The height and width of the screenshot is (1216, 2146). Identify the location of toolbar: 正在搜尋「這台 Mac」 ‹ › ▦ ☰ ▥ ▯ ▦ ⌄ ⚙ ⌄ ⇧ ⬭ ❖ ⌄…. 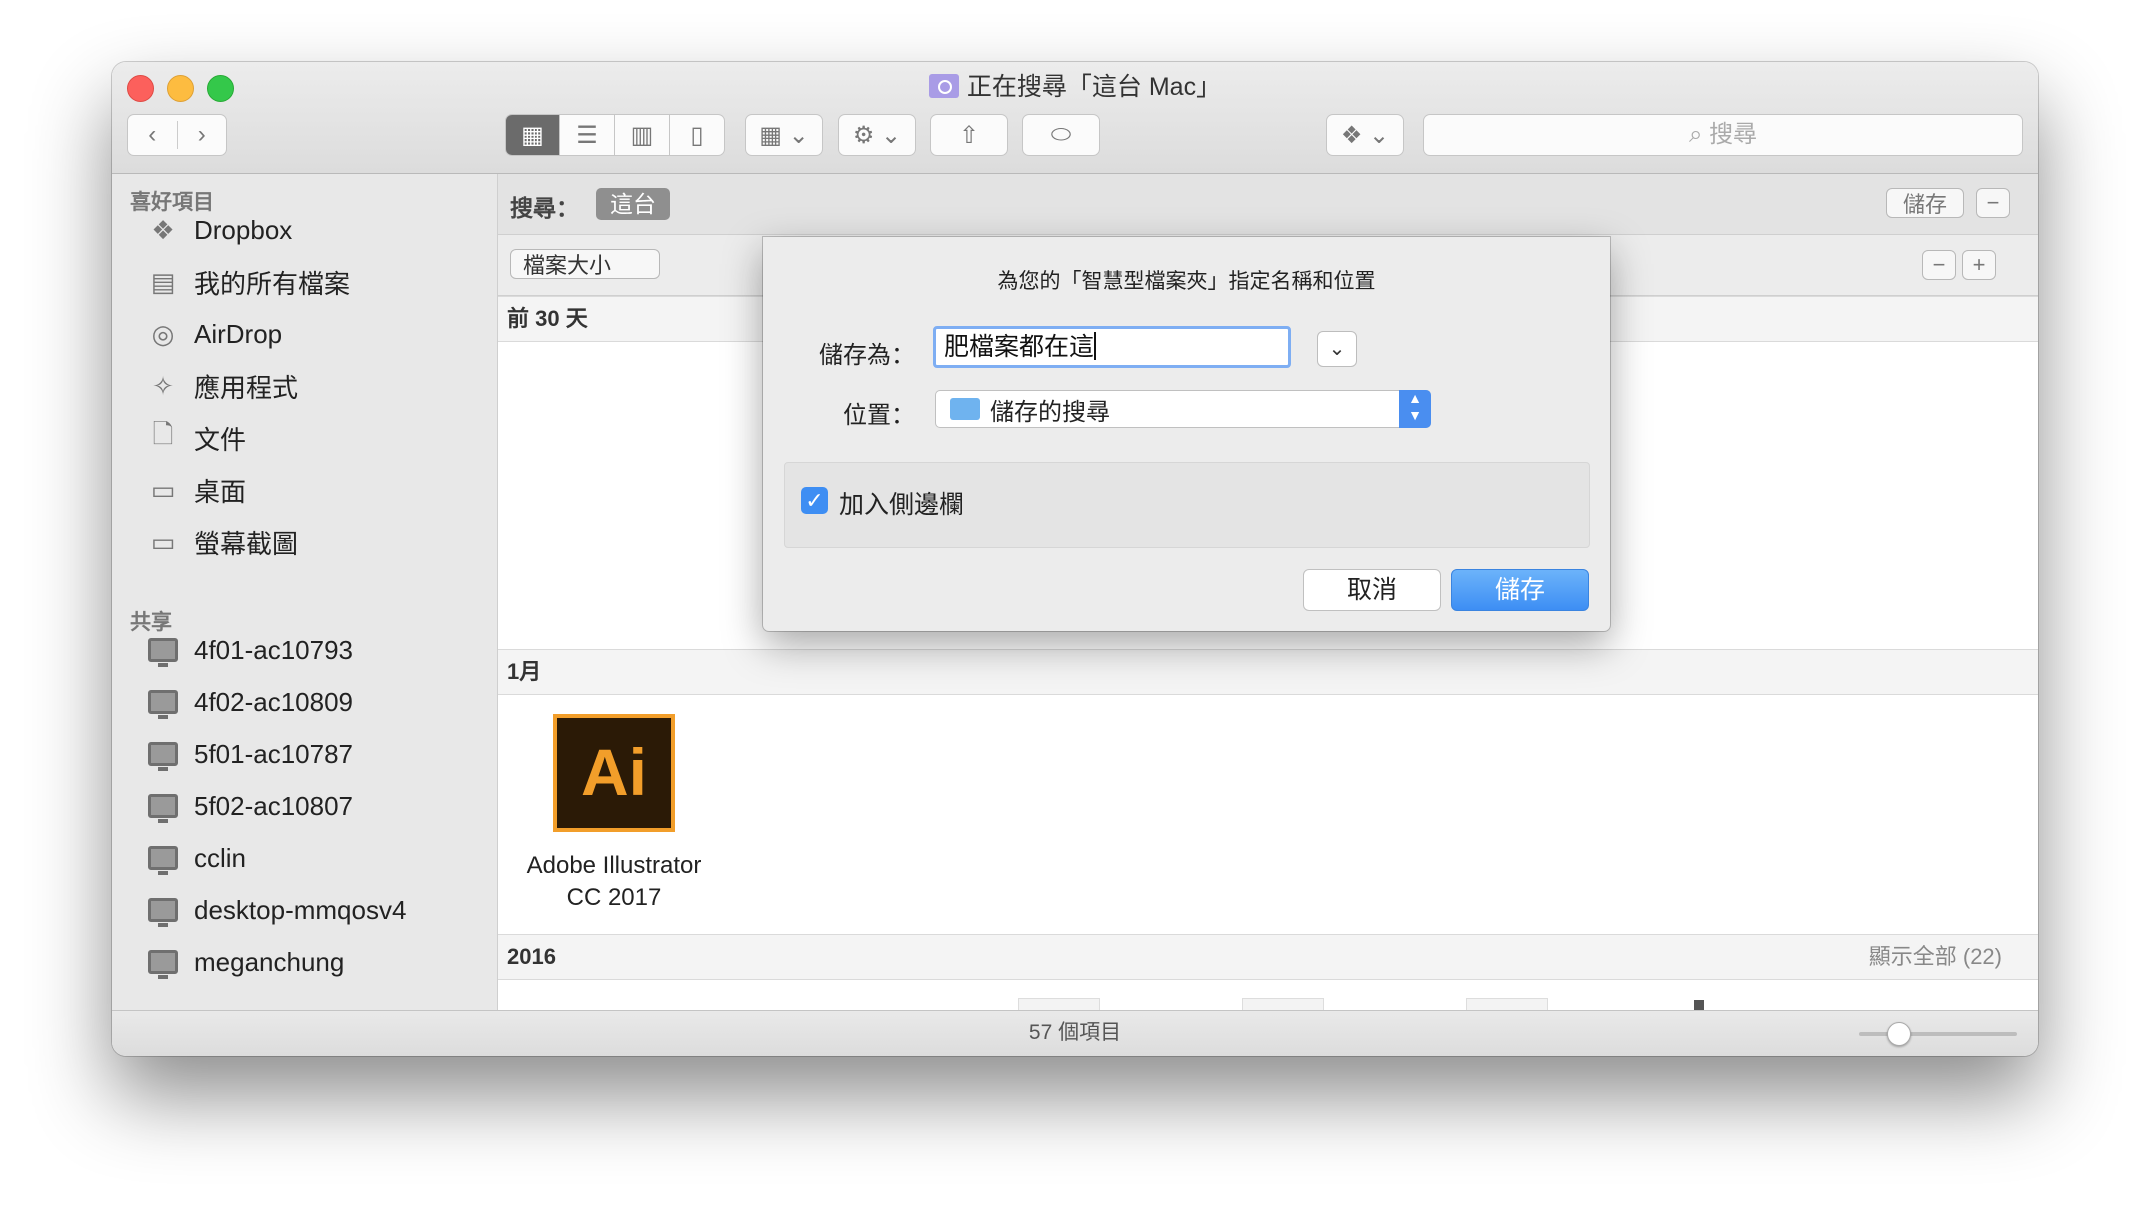
(1075, 118).